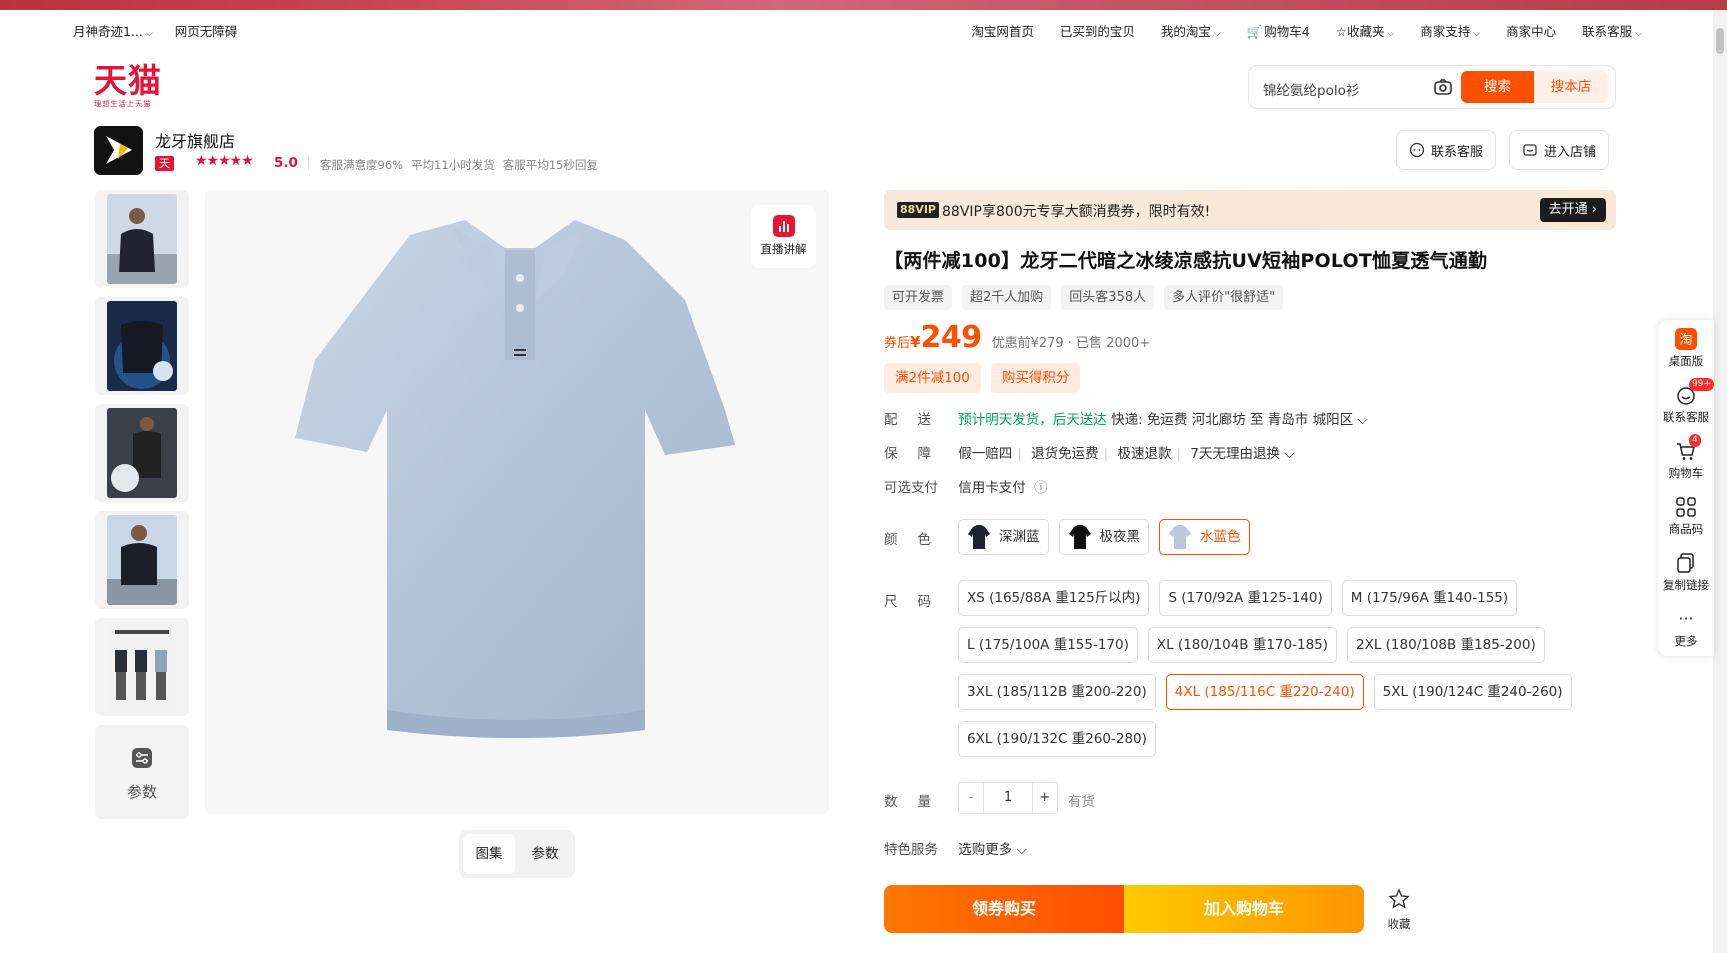  I want to click on thumbnail-list: 参数, so click(142, 509).